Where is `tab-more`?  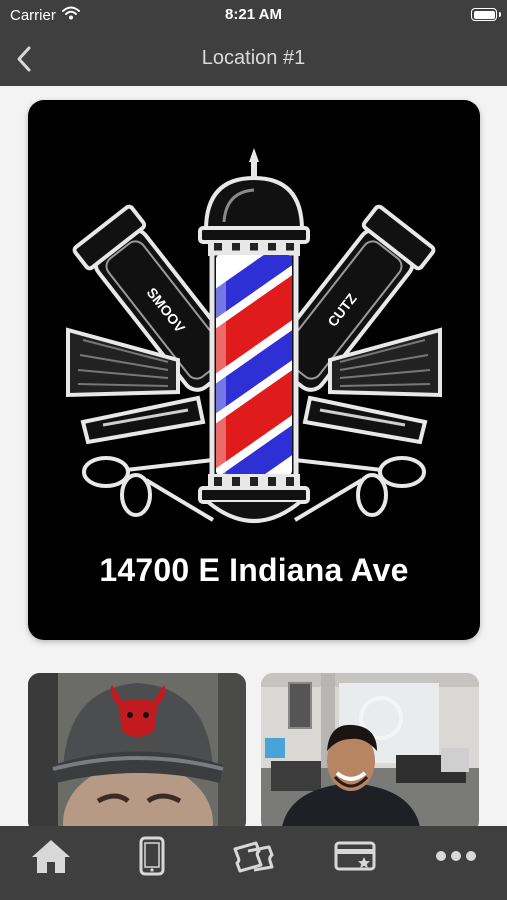 tab-more is located at coordinates (456, 856).